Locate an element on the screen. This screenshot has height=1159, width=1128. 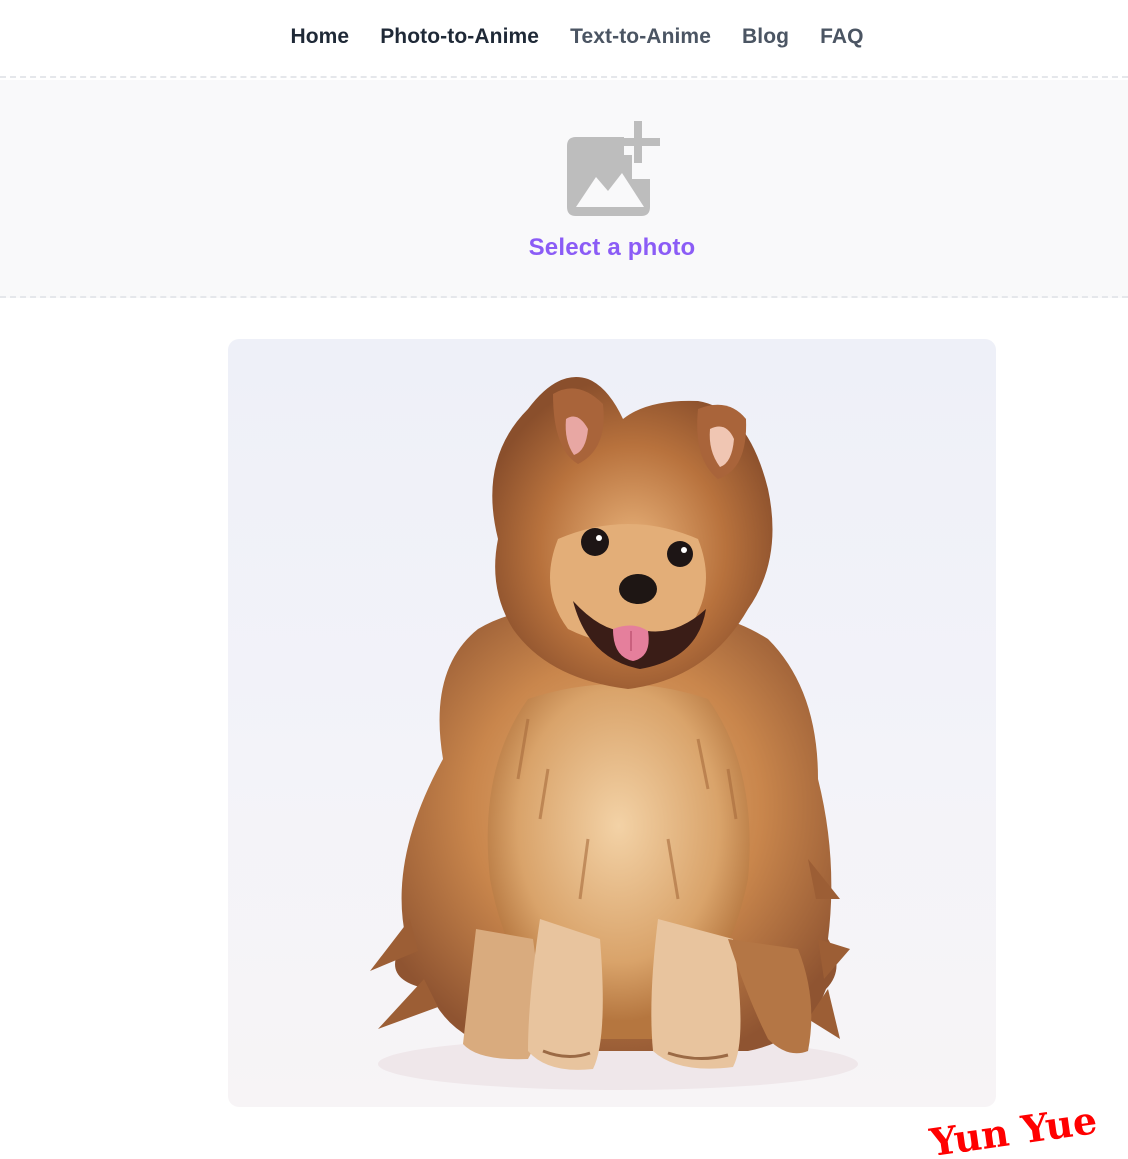
yun-yue-watermark: Yun Yue is located at coordinates (1013, 1126).